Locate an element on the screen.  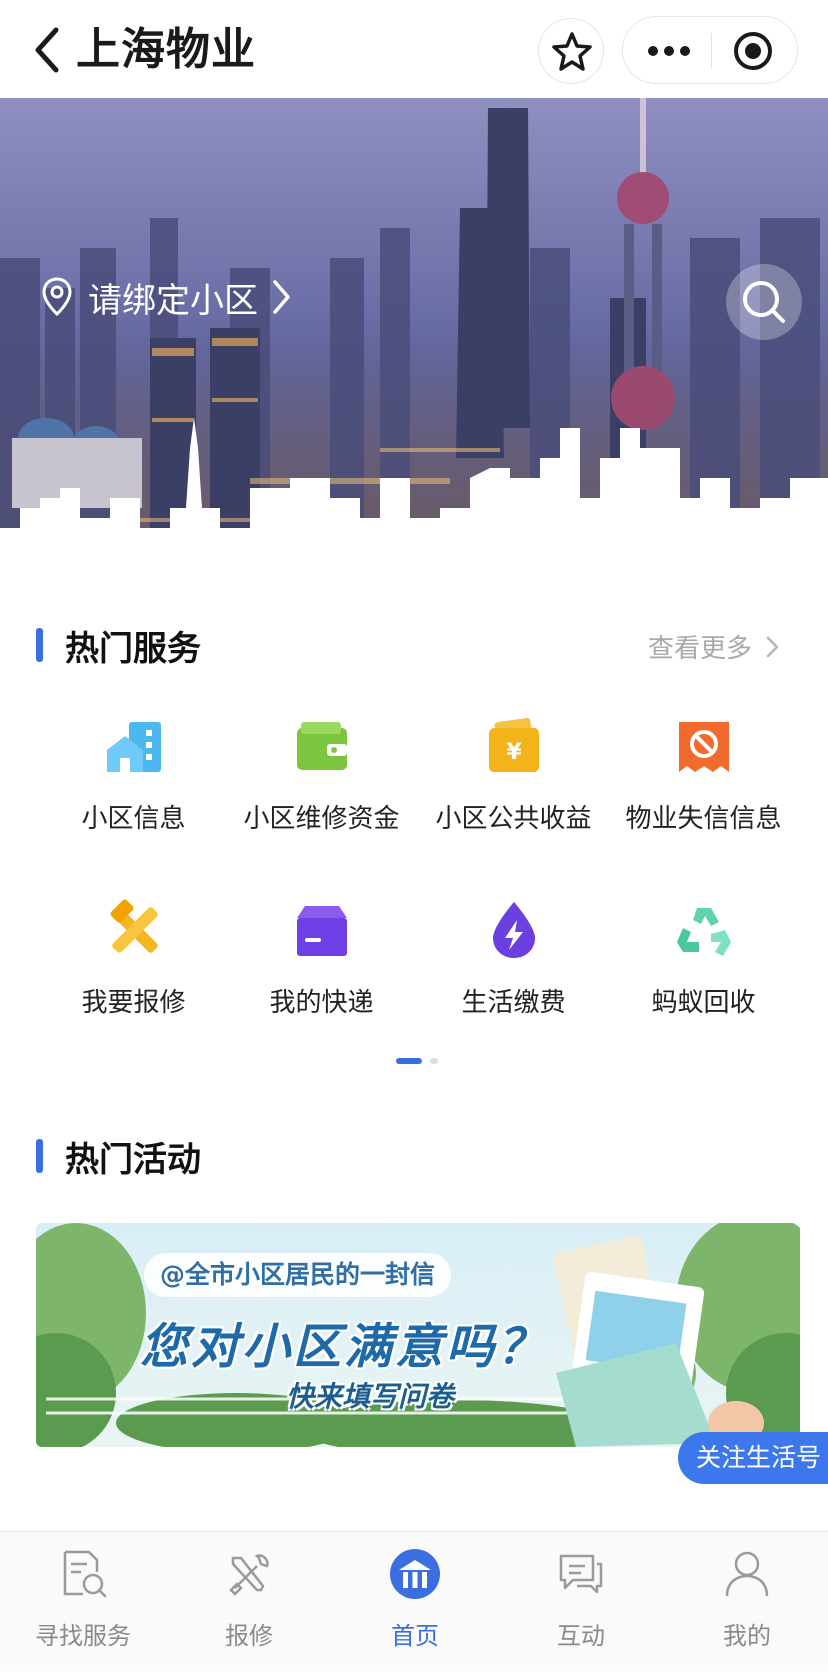
target-icon is located at coordinates (753, 51).